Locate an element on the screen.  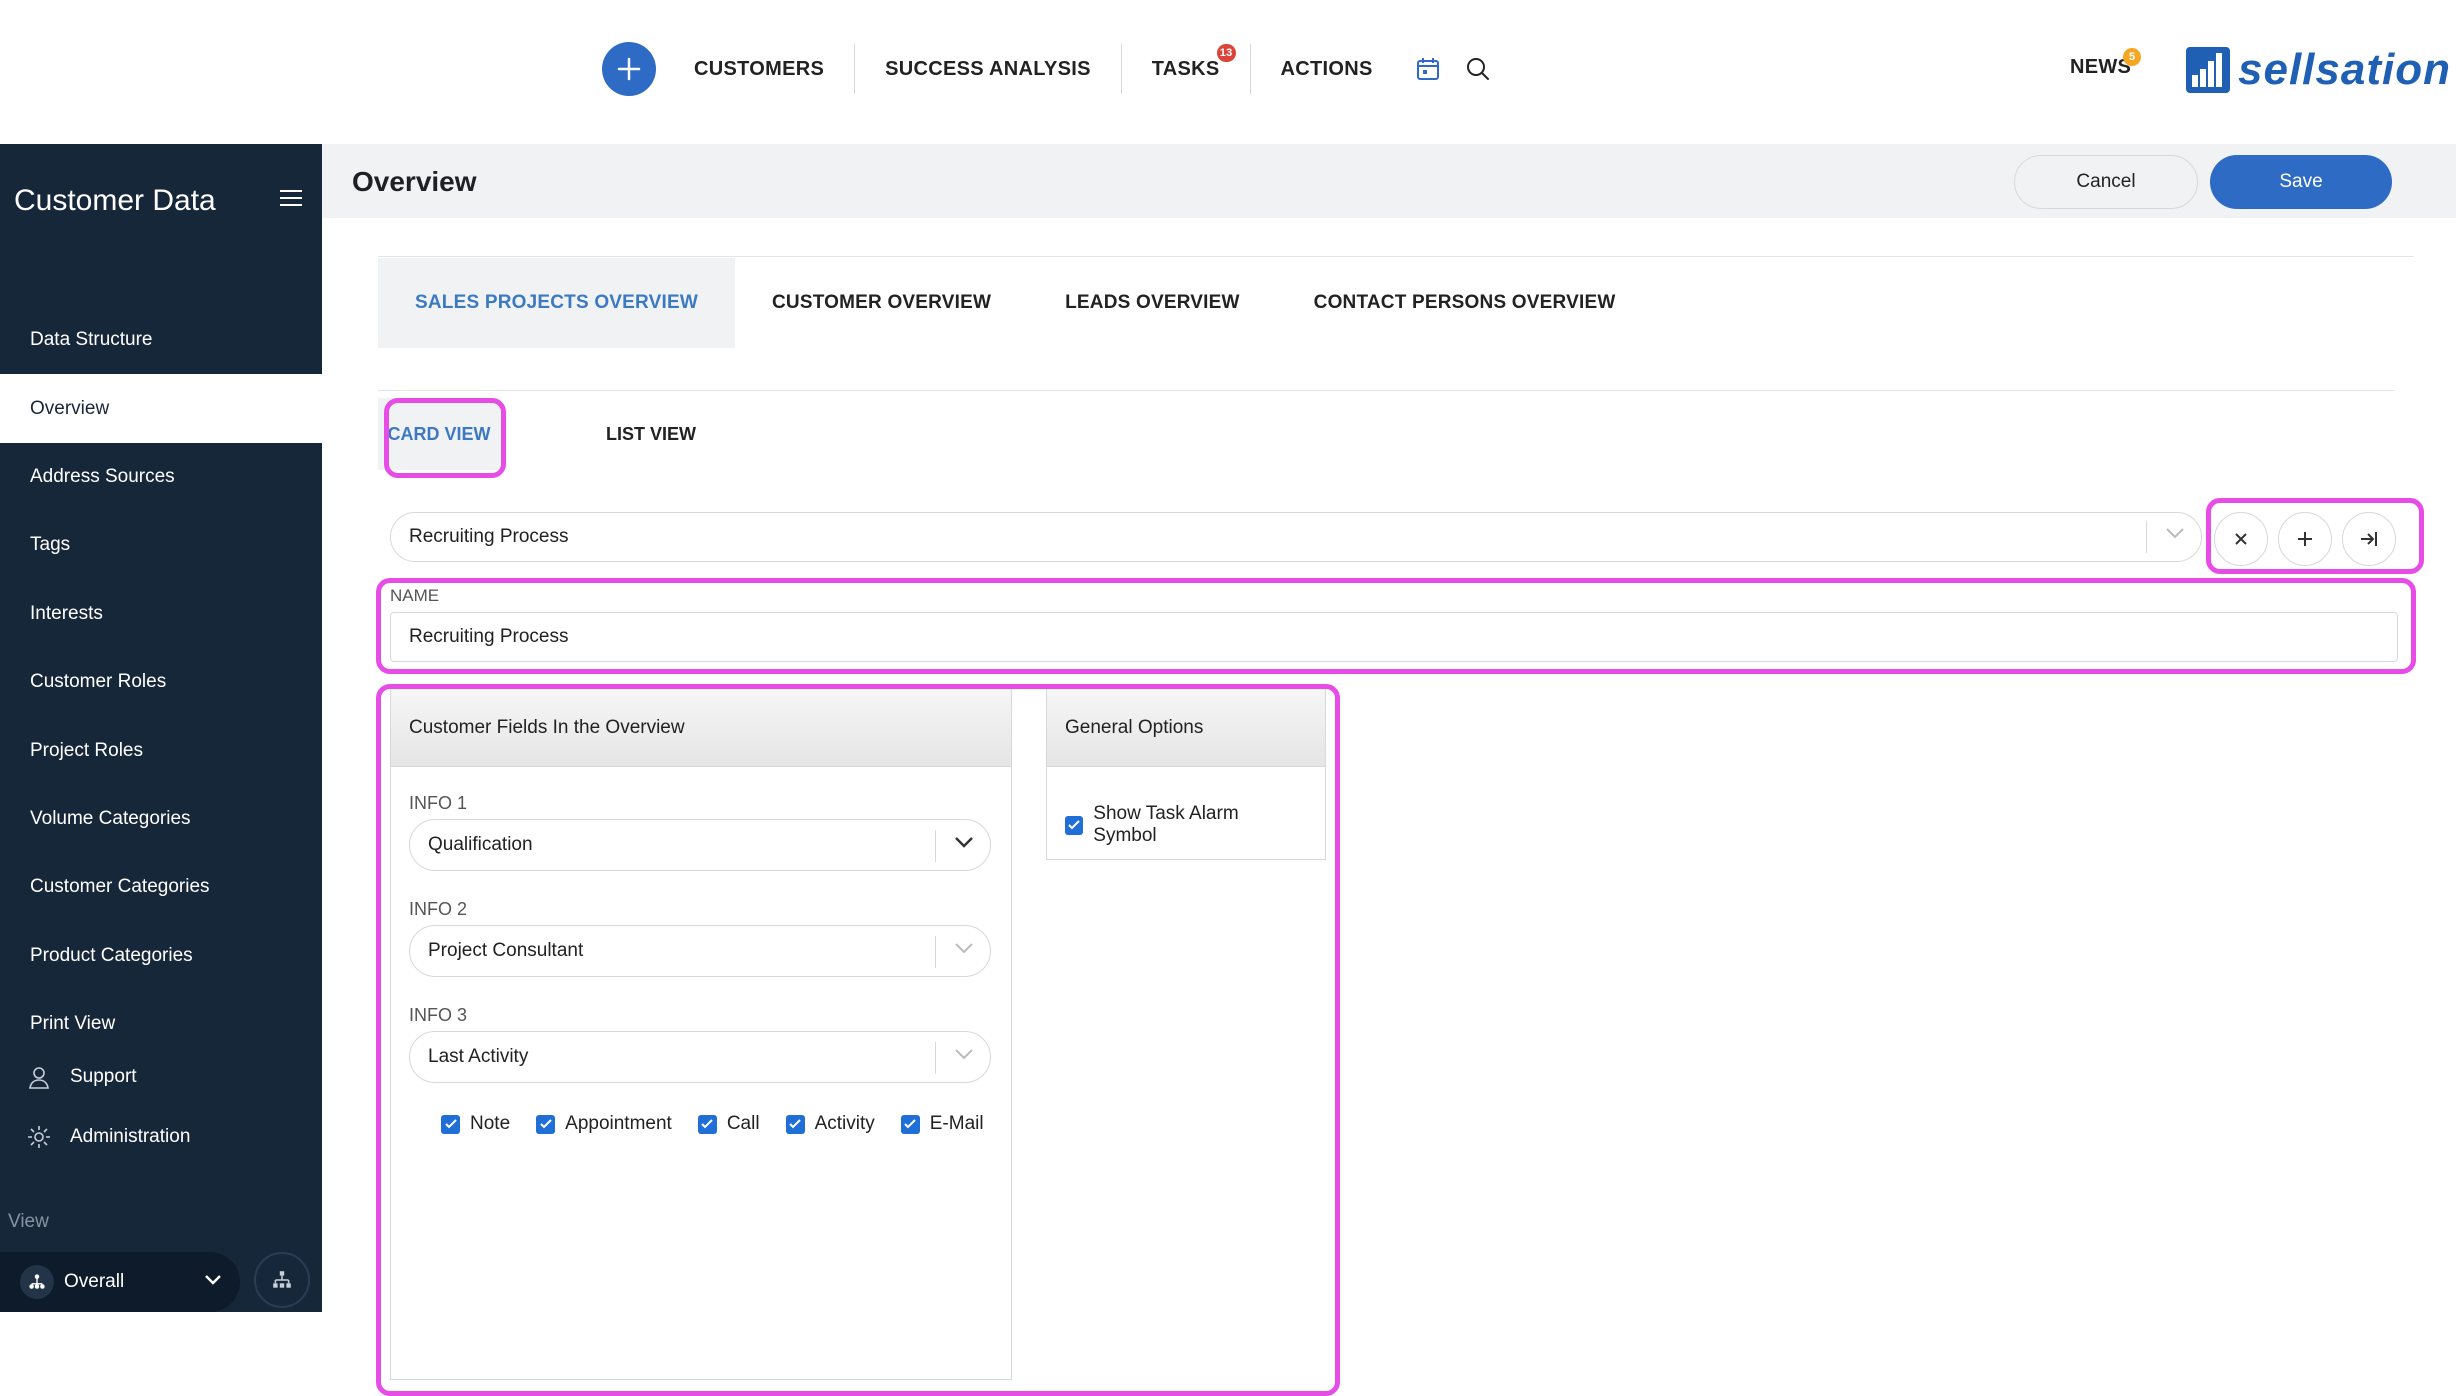
sidebar-item-project-roles: Project Roles is located at coordinates (161, 750).